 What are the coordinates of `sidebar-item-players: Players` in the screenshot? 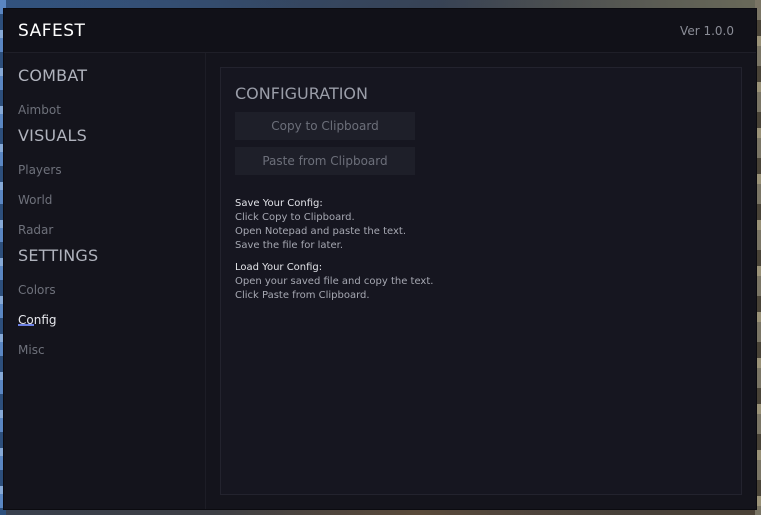 It's located at (40, 170).